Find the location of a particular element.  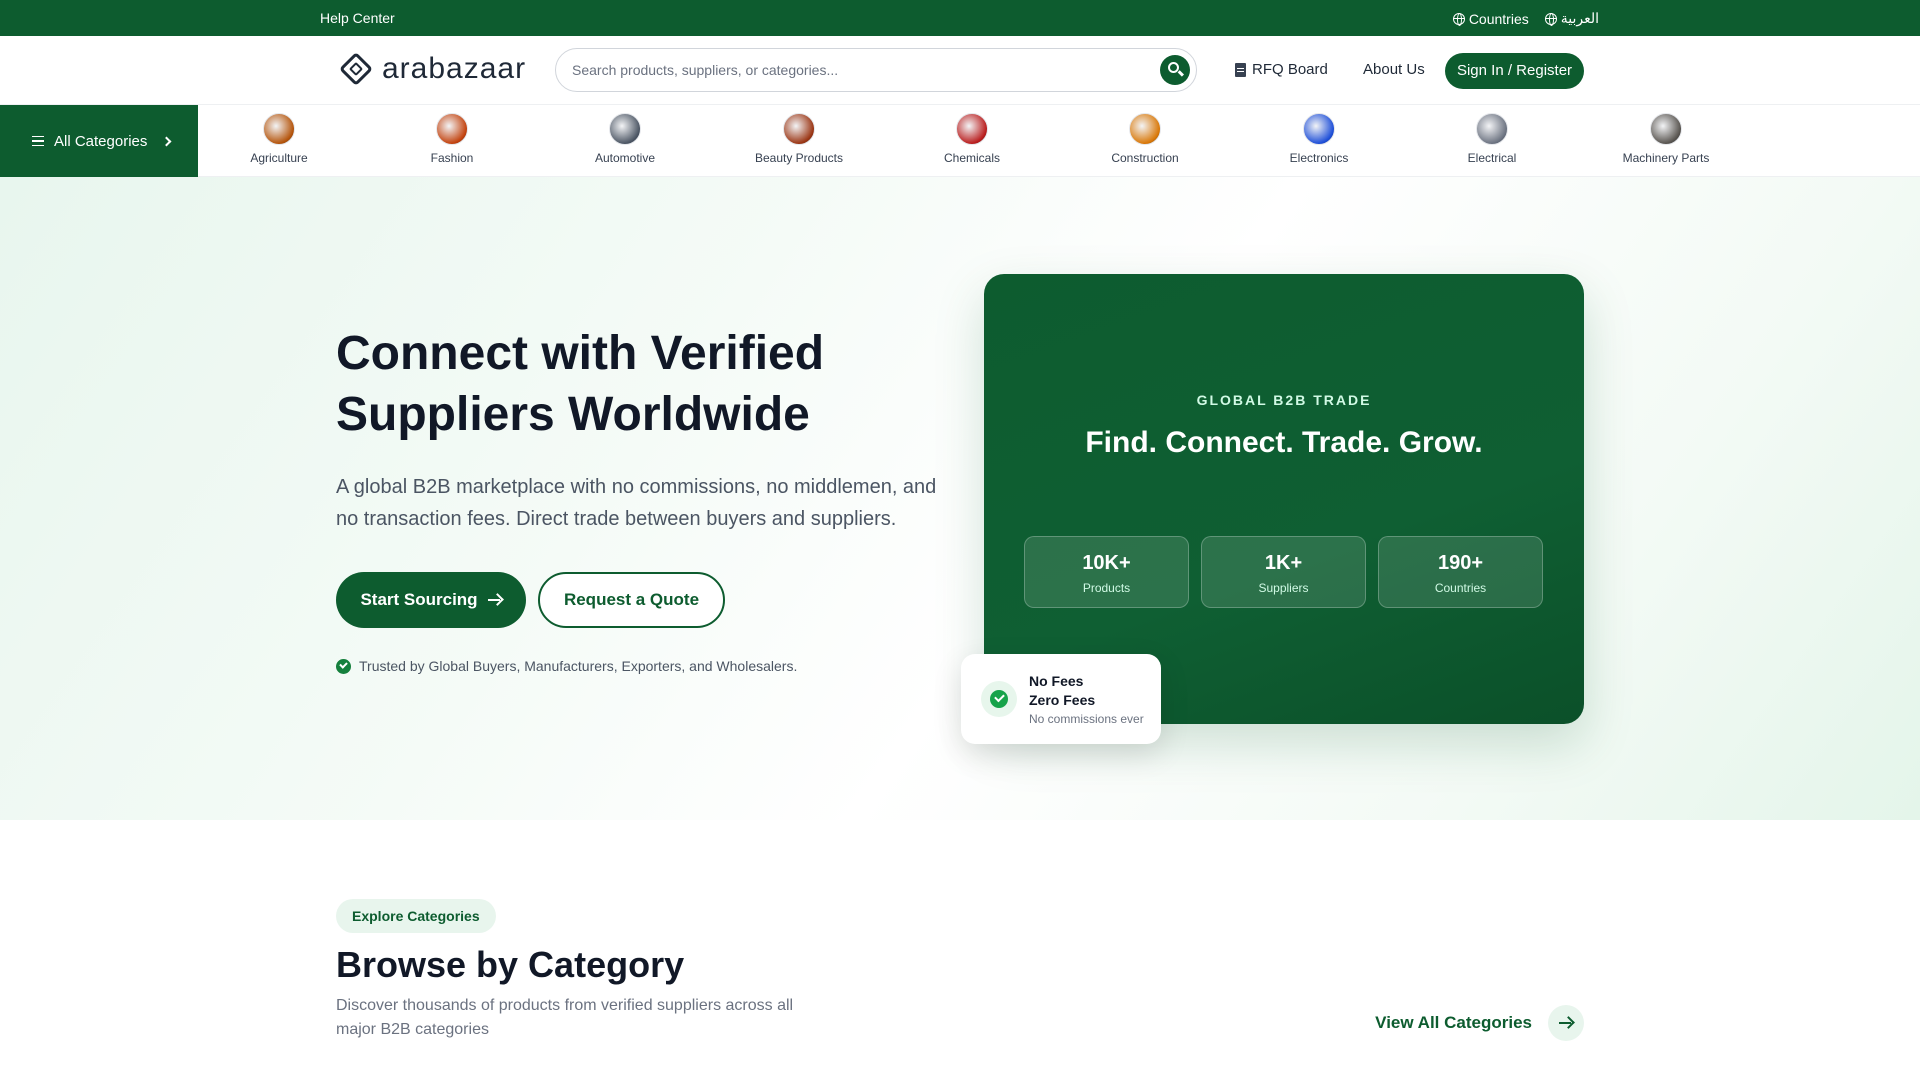

all-categories-button: All Categories is located at coordinates (99, 141).